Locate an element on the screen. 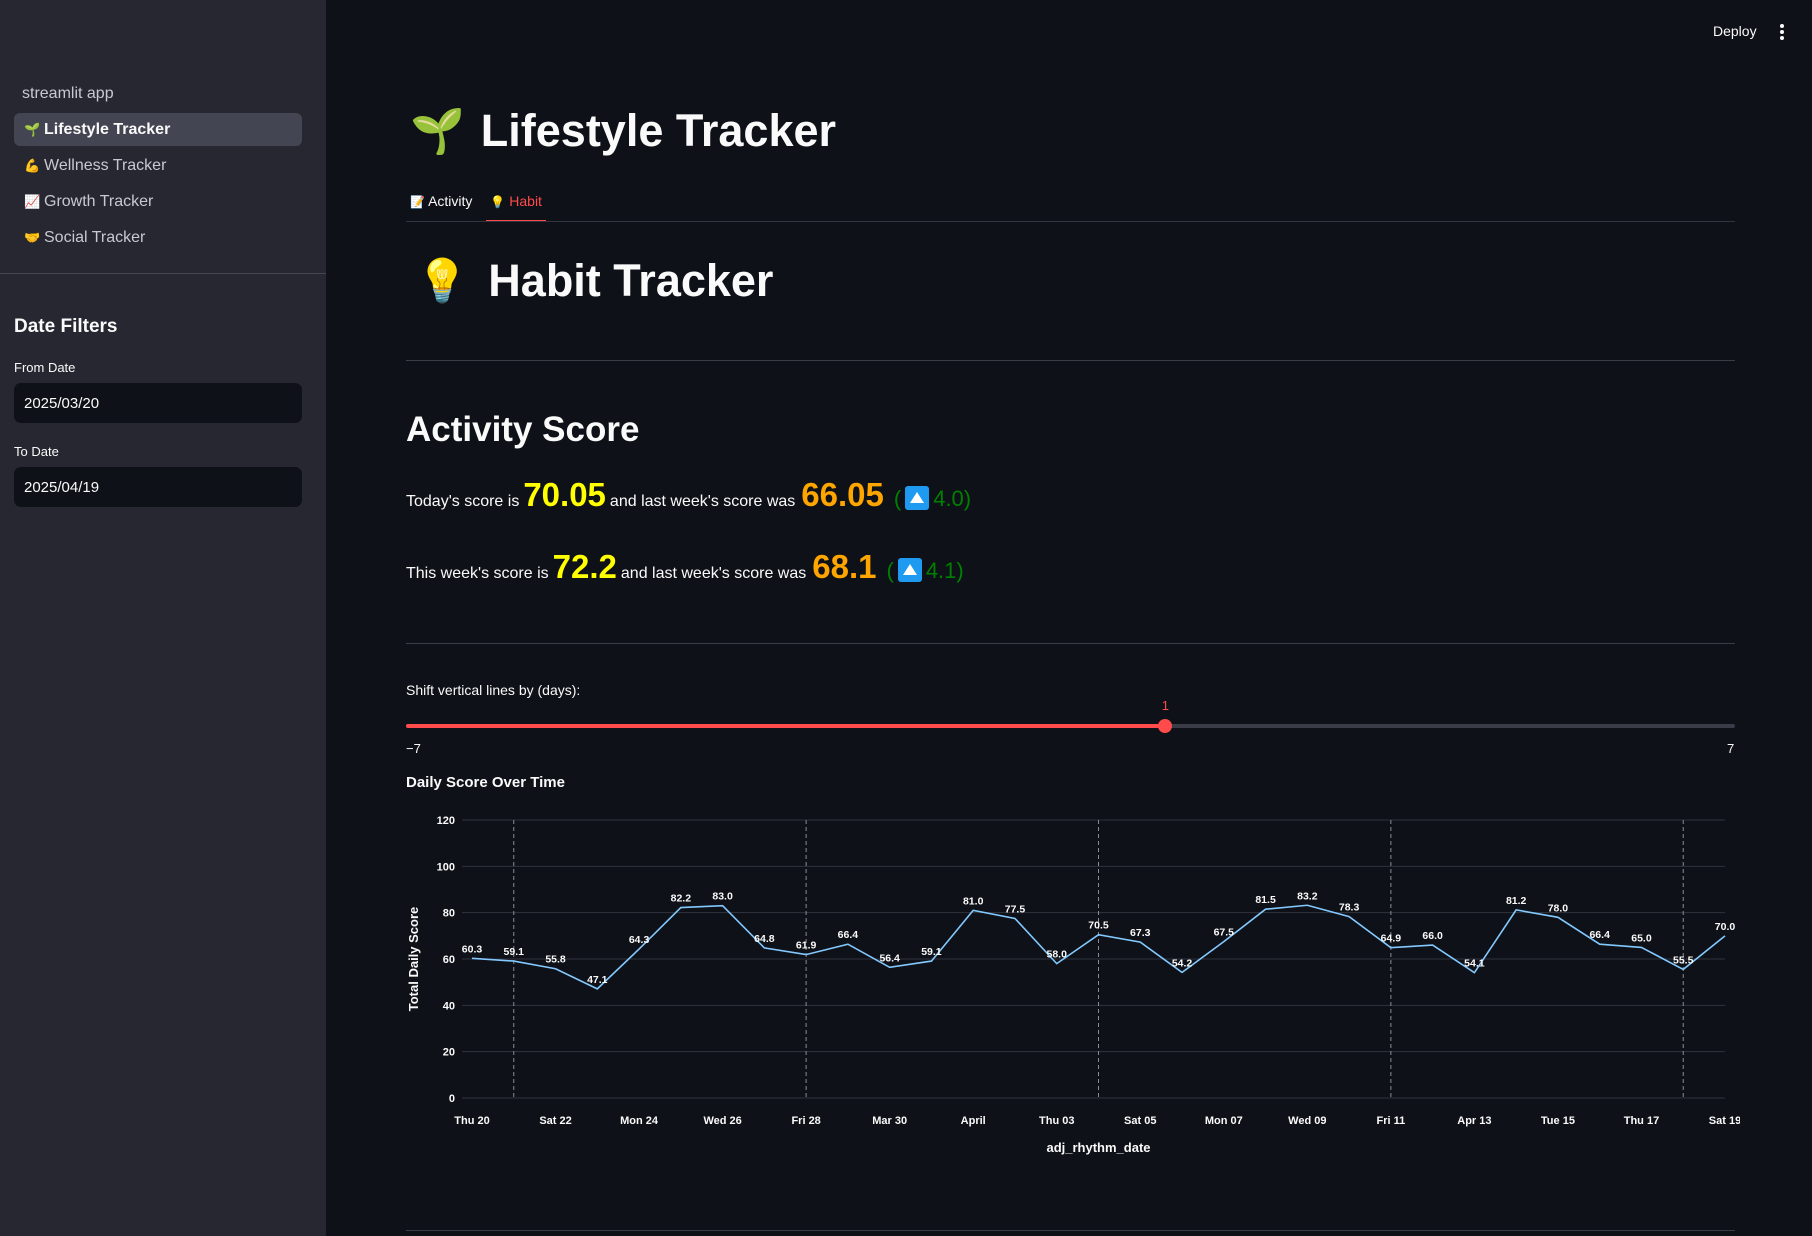 This screenshot has height=1236, width=1812. week-last-week-value: 68.1 is located at coordinates (844, 566).